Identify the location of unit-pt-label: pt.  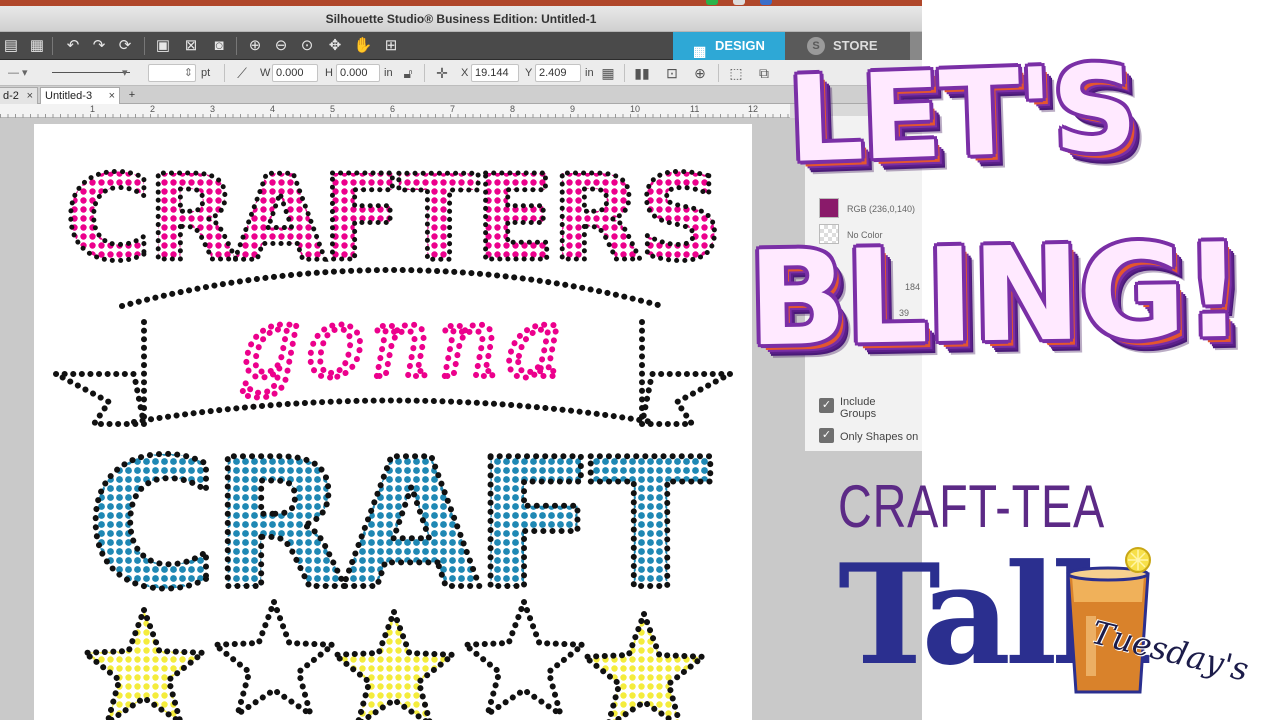
(206, 73).